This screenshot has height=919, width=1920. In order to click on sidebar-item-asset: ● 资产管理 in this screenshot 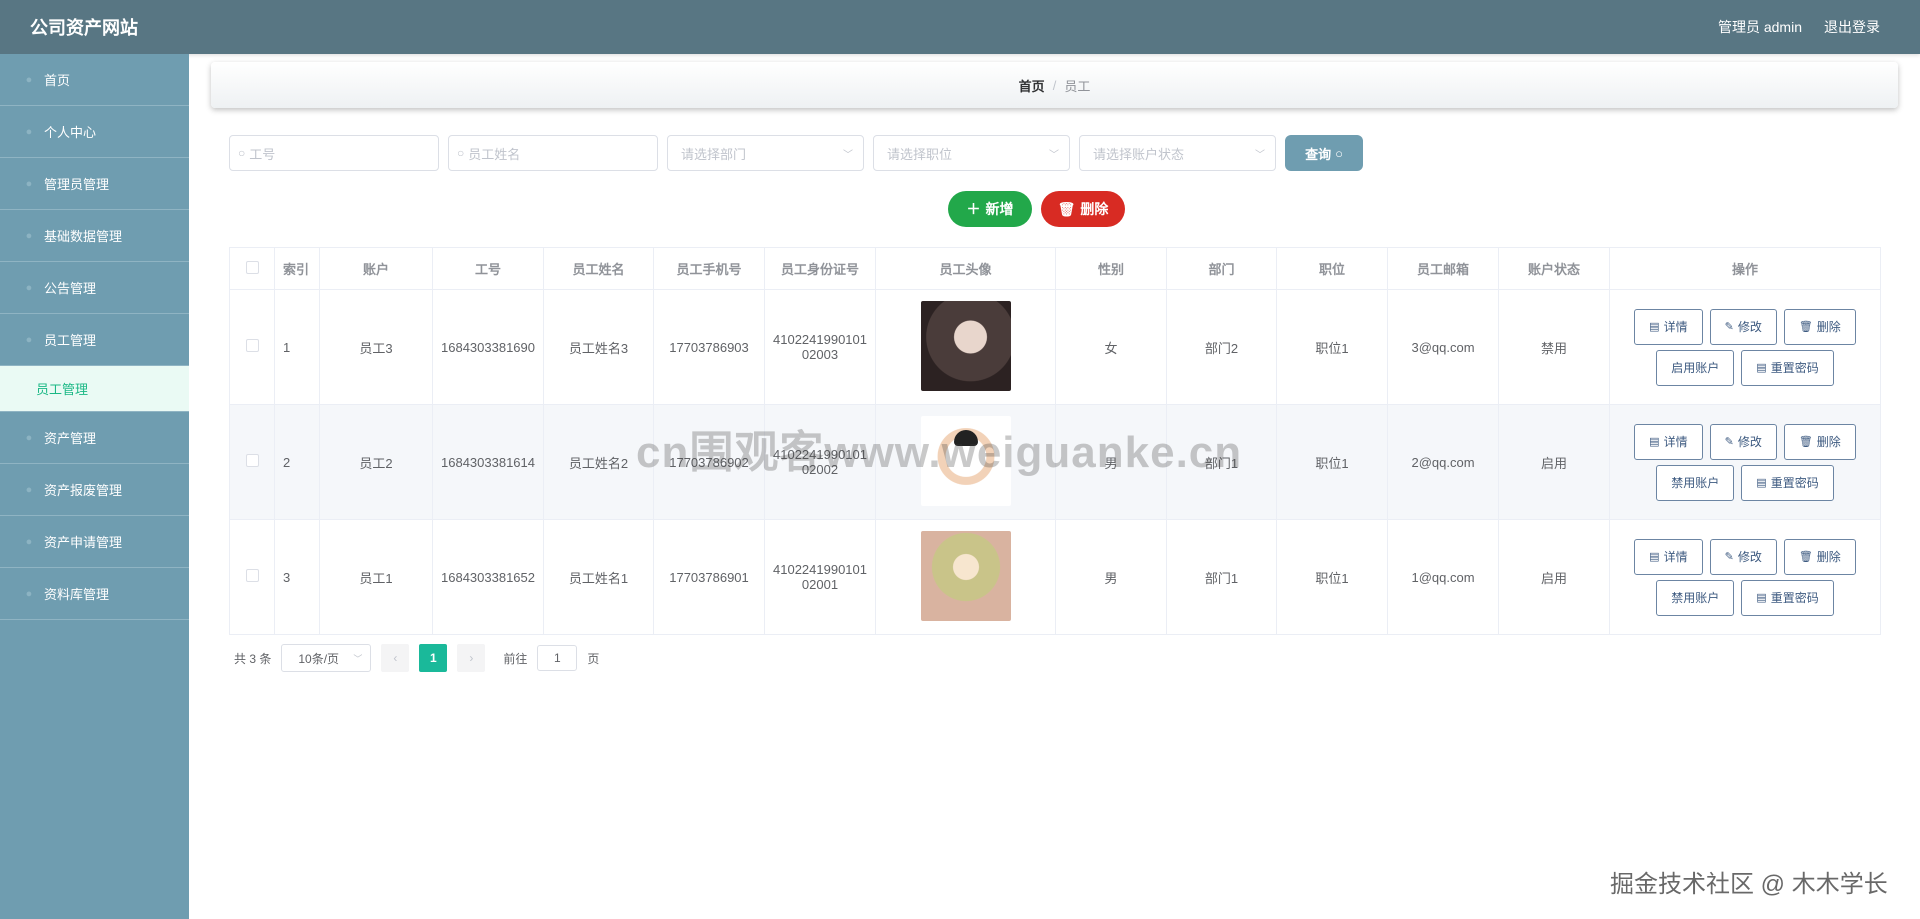, I will do `click(94, 438)`.